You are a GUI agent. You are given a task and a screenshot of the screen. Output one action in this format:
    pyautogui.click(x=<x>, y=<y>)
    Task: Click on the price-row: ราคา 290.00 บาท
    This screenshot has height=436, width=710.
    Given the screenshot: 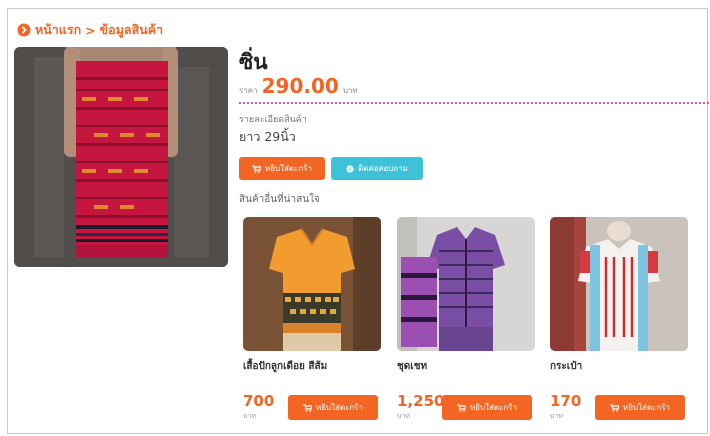 What is the action you would take?
    pyautogui.click(x=298, y=86)
    